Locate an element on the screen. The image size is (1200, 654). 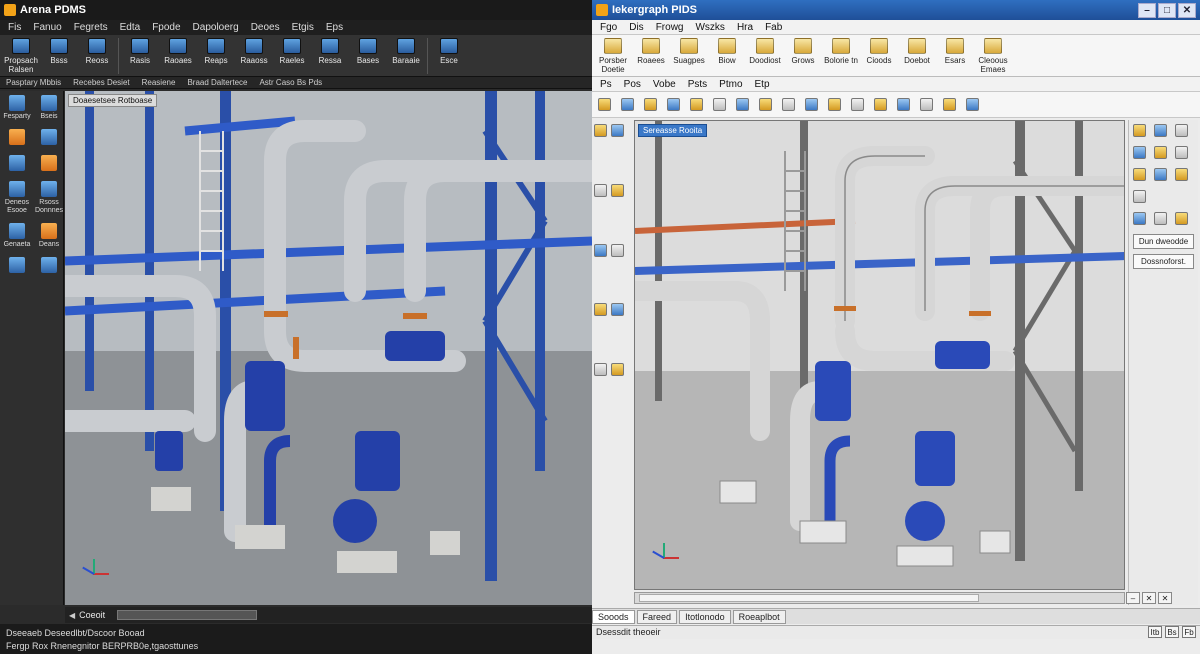
menu-item: Ps is located at coordinates (606, 84).